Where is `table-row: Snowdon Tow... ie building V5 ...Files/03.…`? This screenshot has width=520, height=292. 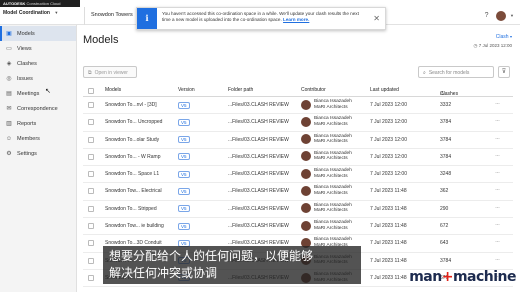 table-row: Snowdon Tow... ie building V5 ...Files/03.… is located at coordinates (298, 227).